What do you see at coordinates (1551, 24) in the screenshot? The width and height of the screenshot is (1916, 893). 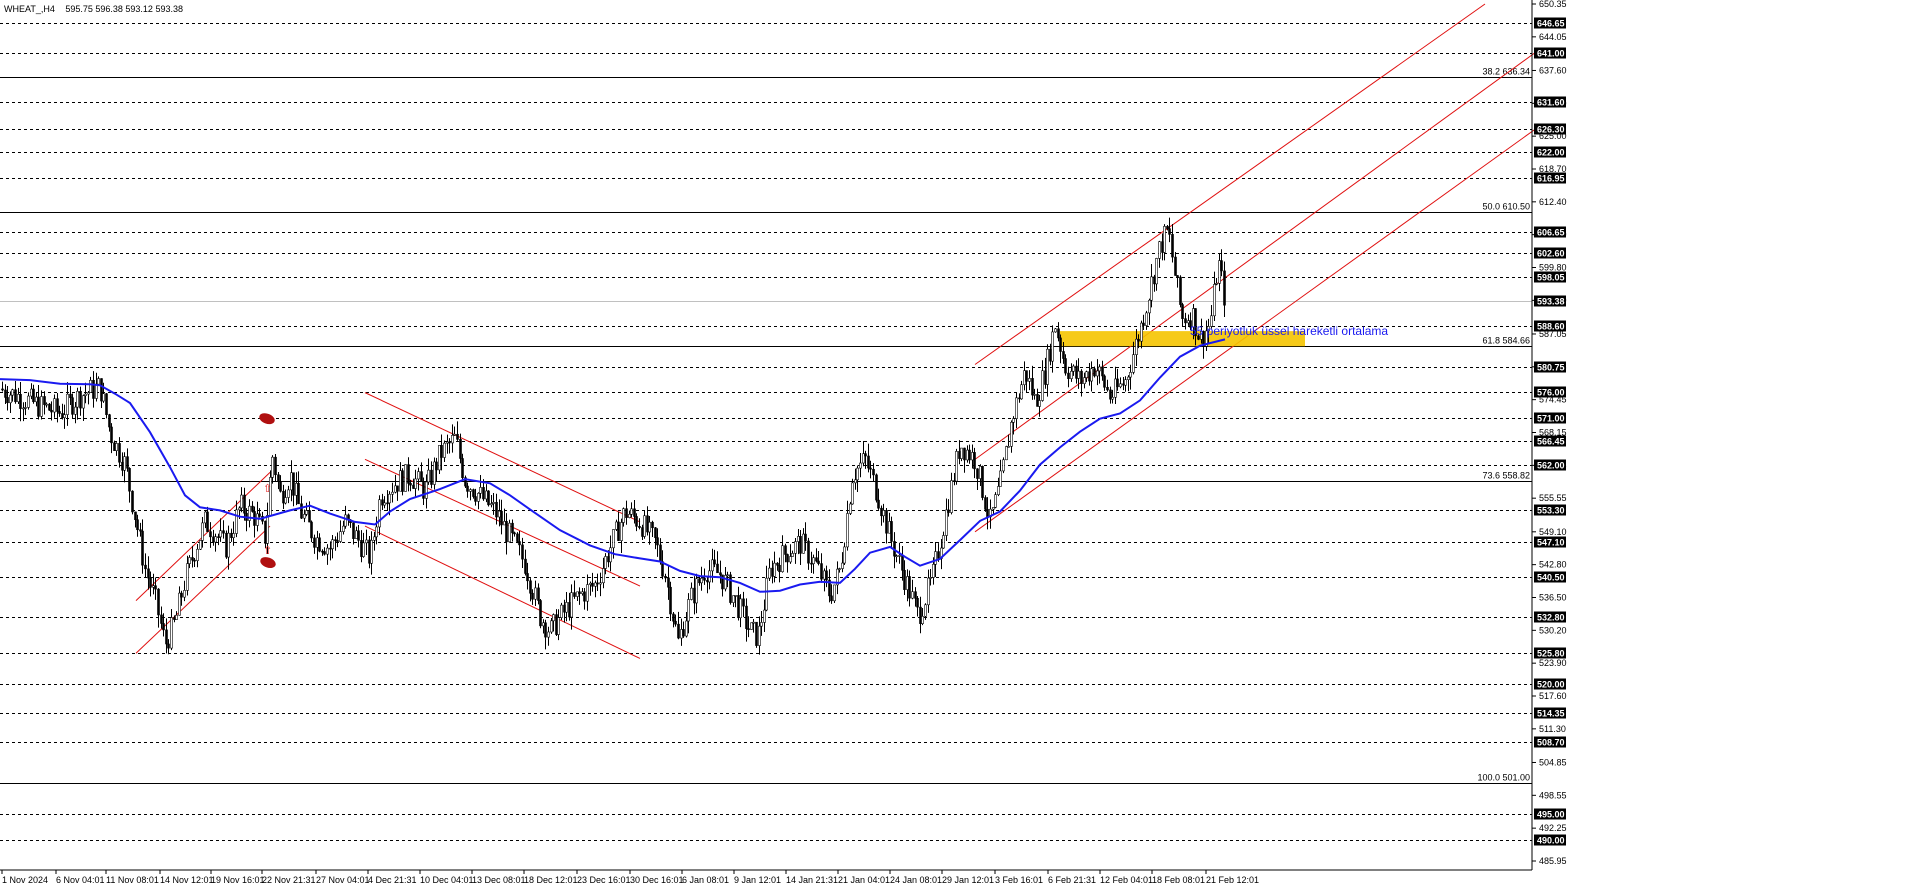 I see `level-badge-label: 646.65` at bounding box center [1551, 24].